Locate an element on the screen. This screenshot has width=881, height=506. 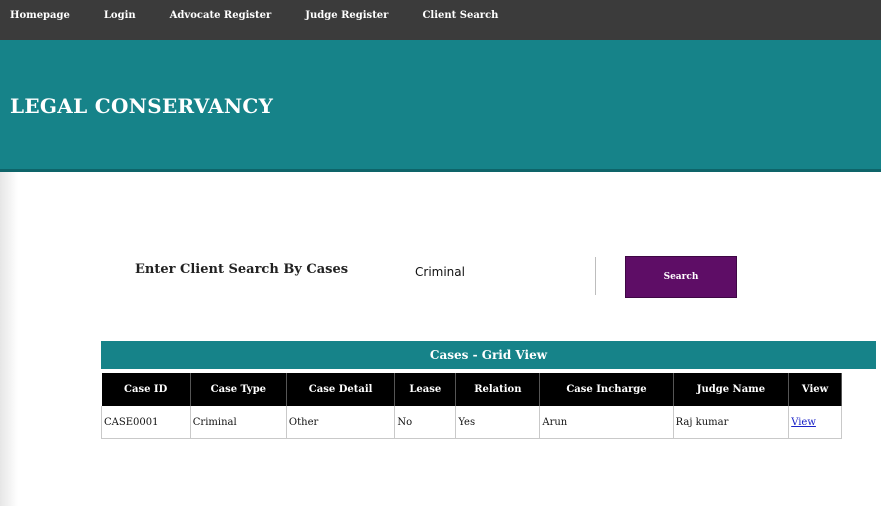
view-link: View is located at coordinates (803, 422).